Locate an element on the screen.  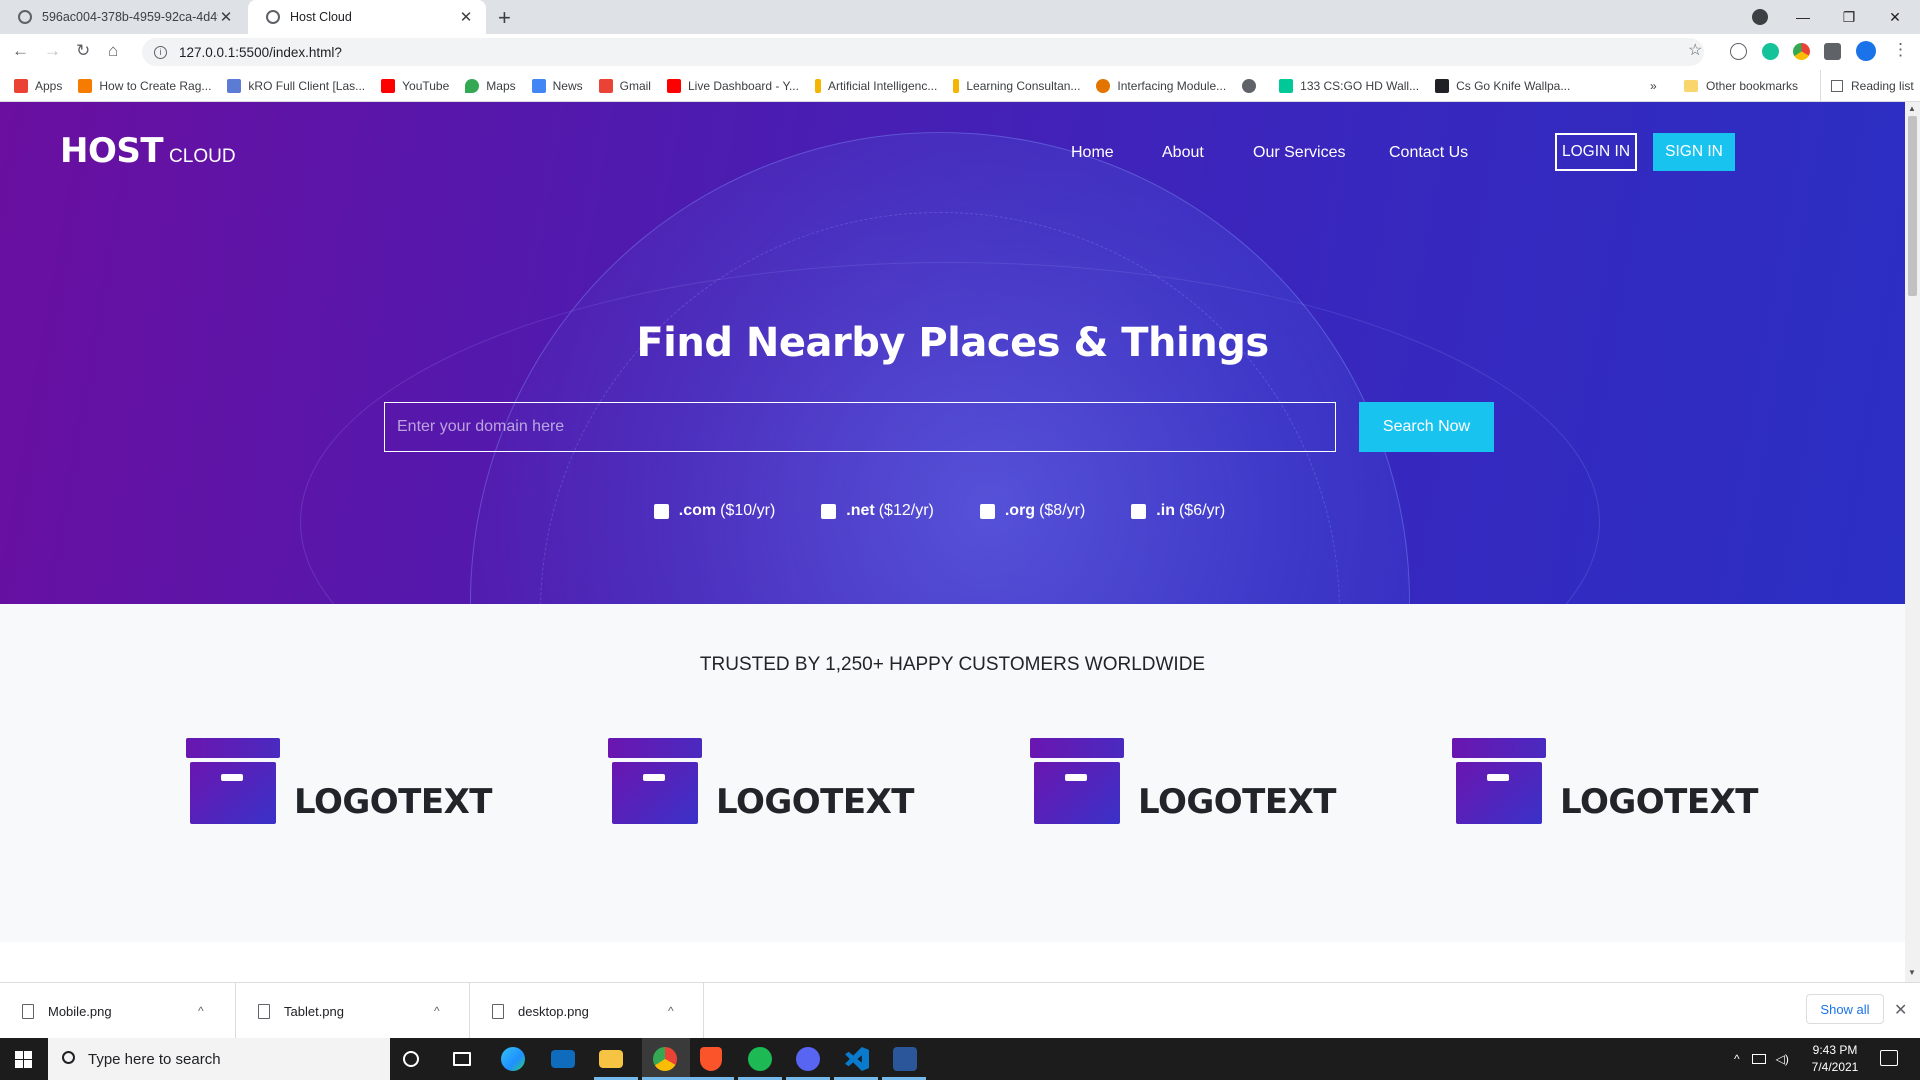
nav-home: Home is located at coordinates (1092, 153).